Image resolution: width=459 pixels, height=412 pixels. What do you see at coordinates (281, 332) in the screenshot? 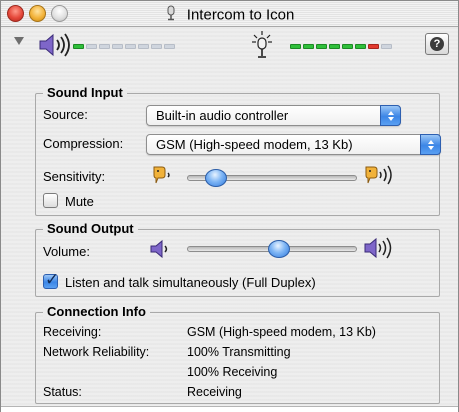
I see `receiving-value: GSM (High-speed modem, 13 Kb)` at bounding box center [281, 332].